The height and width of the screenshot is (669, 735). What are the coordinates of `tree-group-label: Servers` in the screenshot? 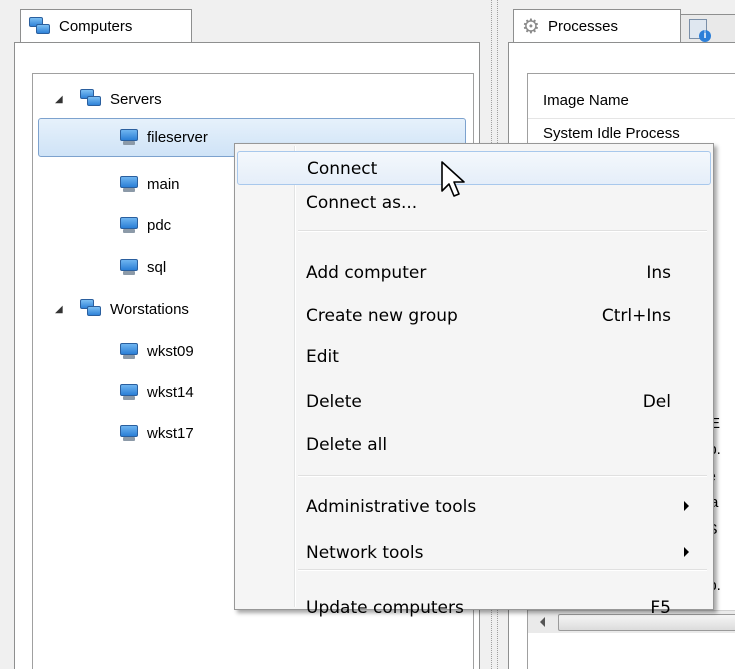 It's located at (136, 99).